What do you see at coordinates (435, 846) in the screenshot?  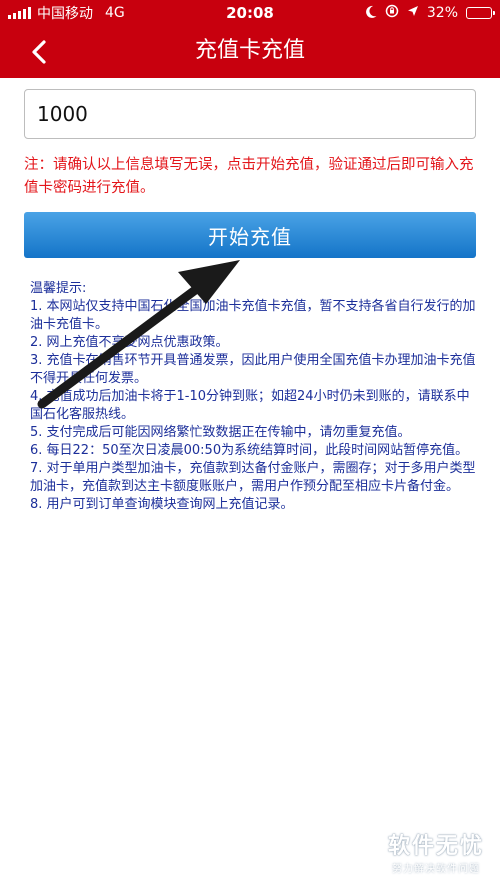 I see `watermark-title: 软件无忧` at bounding box center [435, 846].